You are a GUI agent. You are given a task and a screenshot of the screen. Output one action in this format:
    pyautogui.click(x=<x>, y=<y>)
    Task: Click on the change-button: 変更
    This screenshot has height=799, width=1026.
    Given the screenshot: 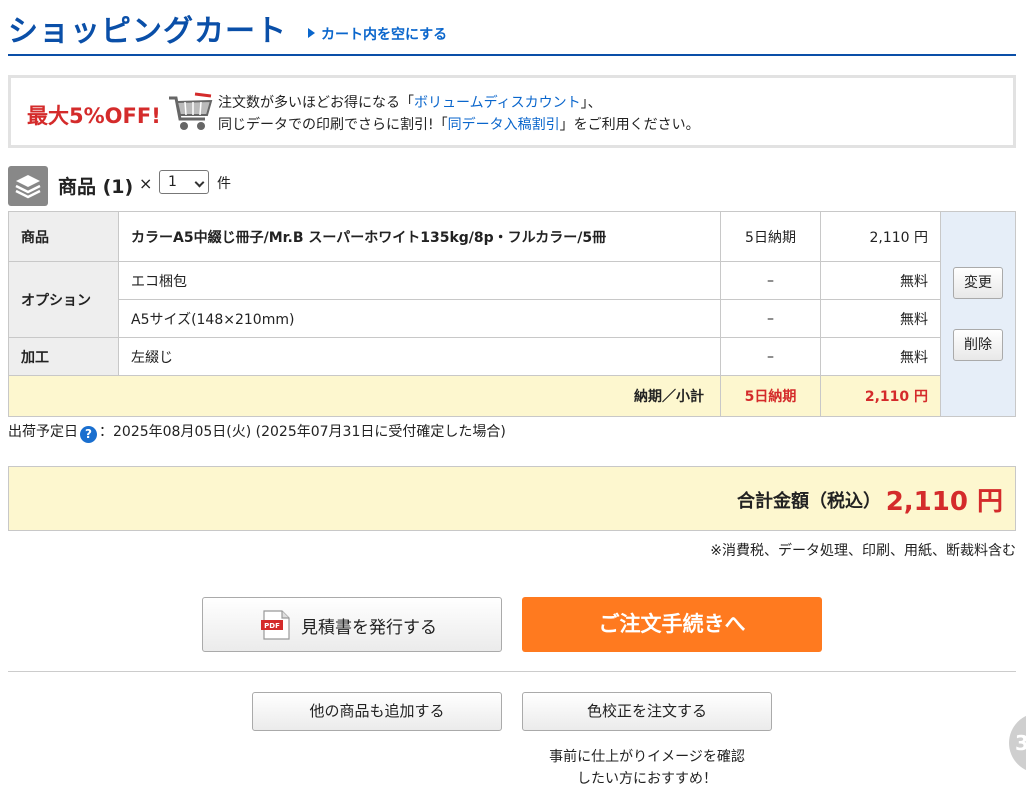 What is the action you would take?
    pyautogui.click(x=978, y=283)
    